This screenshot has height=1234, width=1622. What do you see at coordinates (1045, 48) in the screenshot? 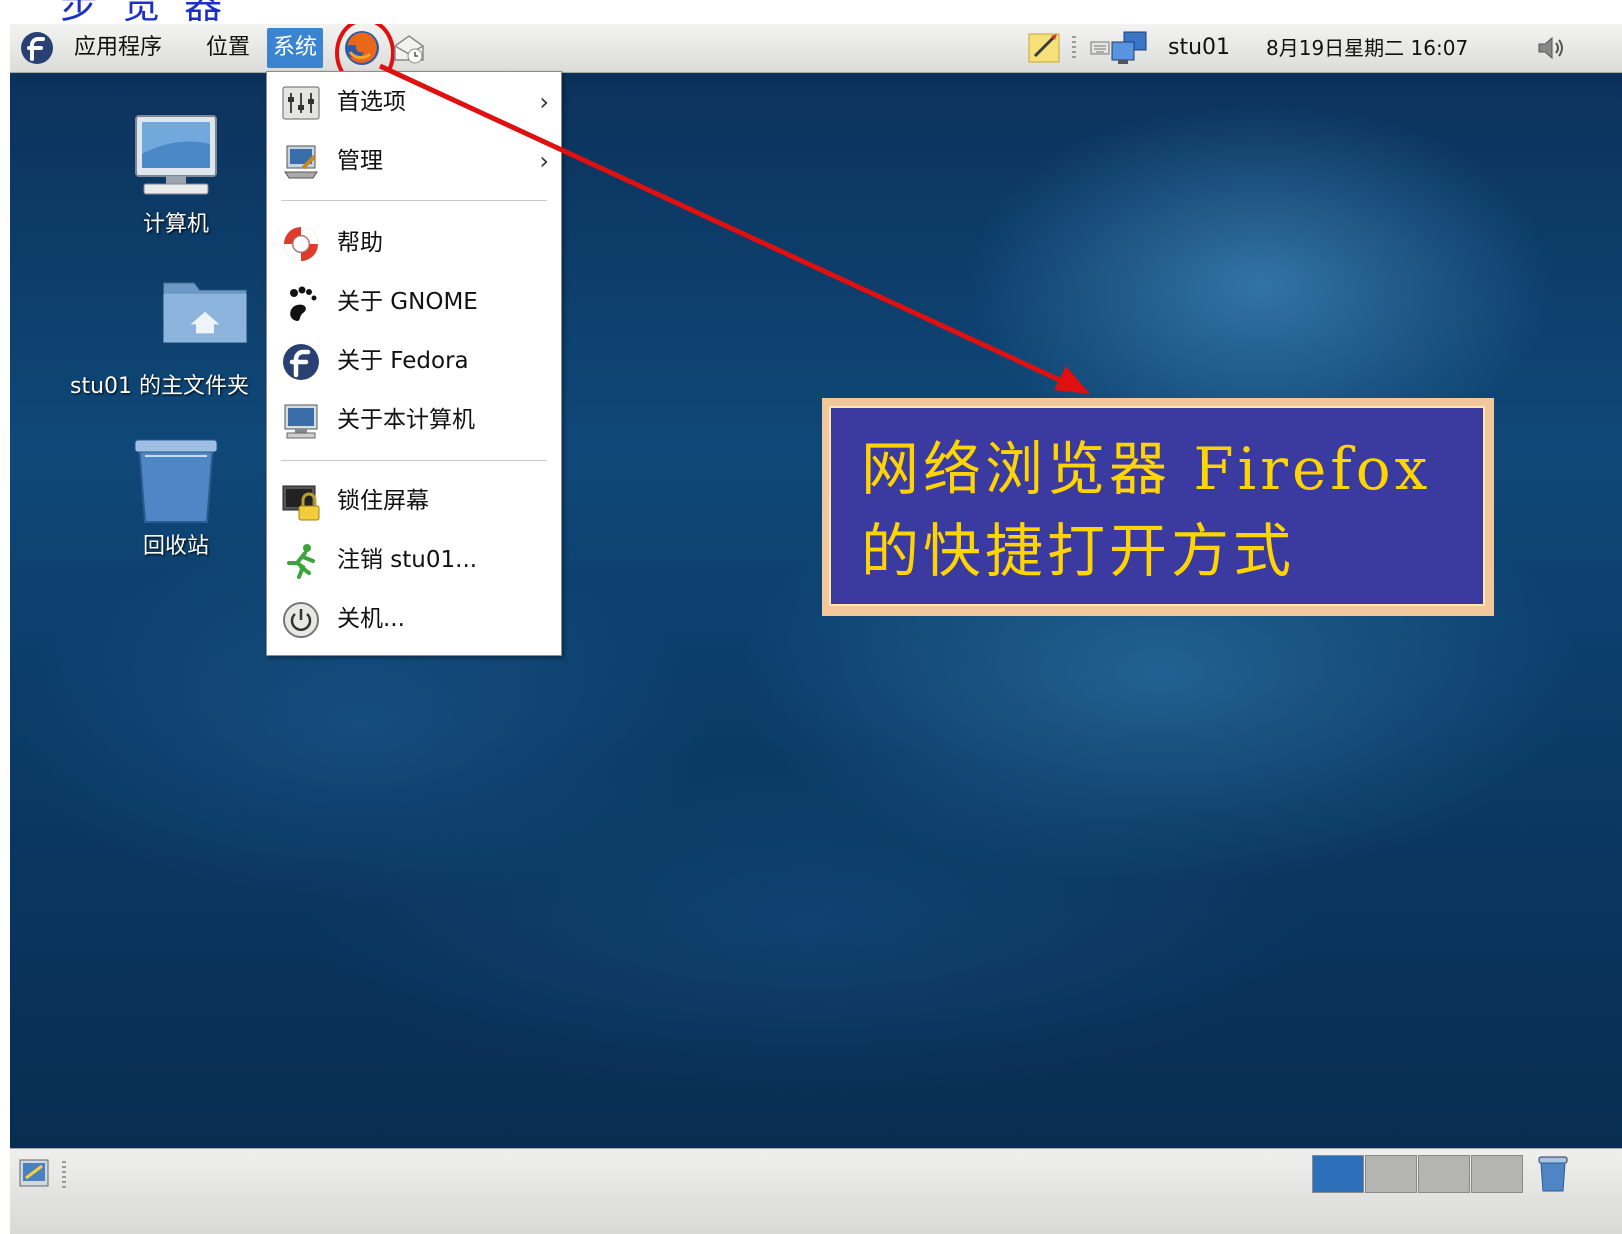
I see `sticky-notes-icon` at bounding box center [1045, 48].